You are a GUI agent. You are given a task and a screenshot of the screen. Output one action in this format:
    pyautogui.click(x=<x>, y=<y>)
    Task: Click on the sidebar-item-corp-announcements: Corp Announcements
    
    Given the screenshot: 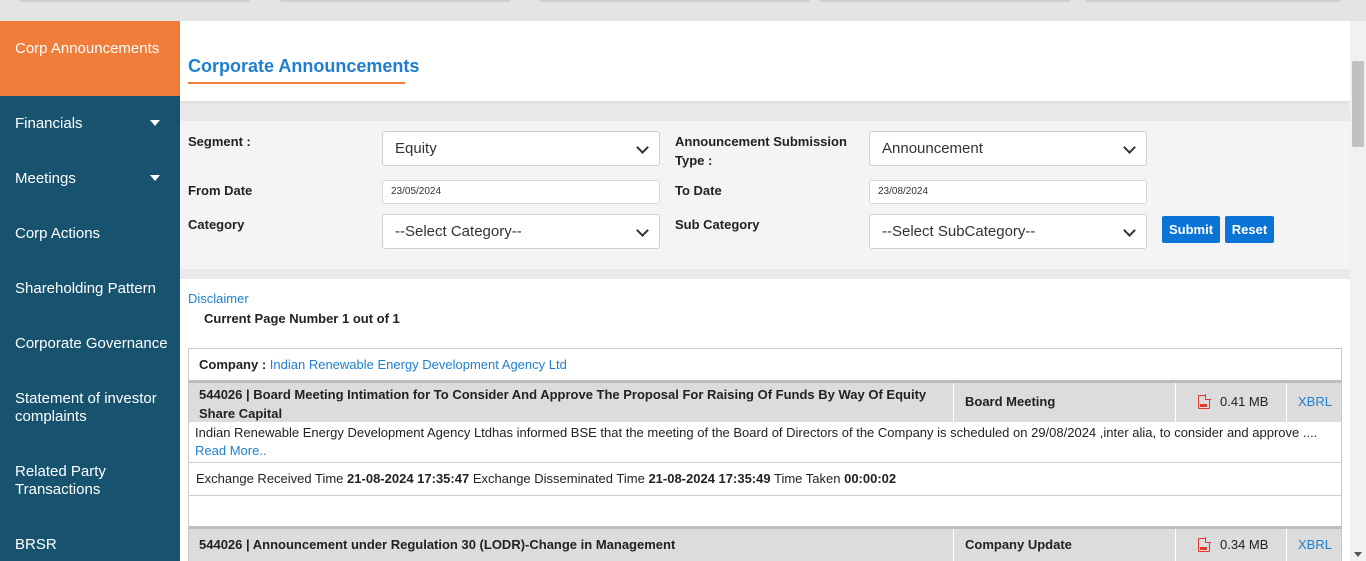 What is the action you would take?
    pyautogui.click(x=90, y=58)
    